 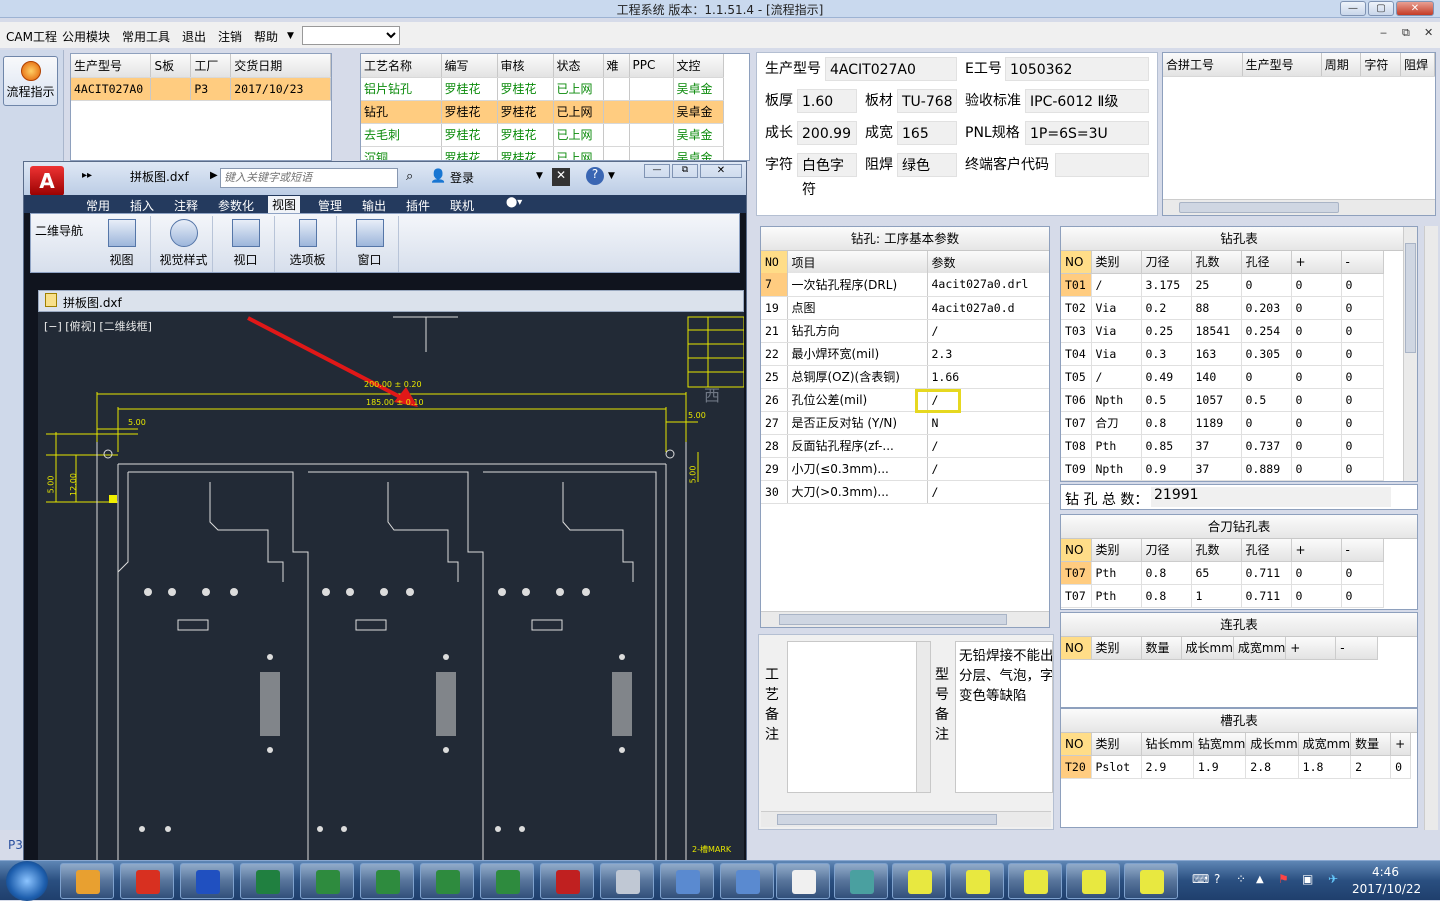 What do you see at coordinates (280, 66) in the screenshot?
I see `col-delivery: 交货日期` at bounding box center [280, 66].